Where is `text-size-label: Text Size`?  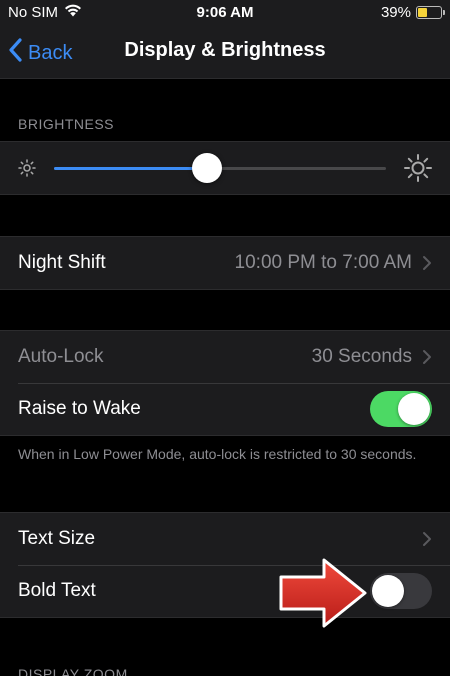
text-size-label: Text Size is located at coordinates (57, 538).